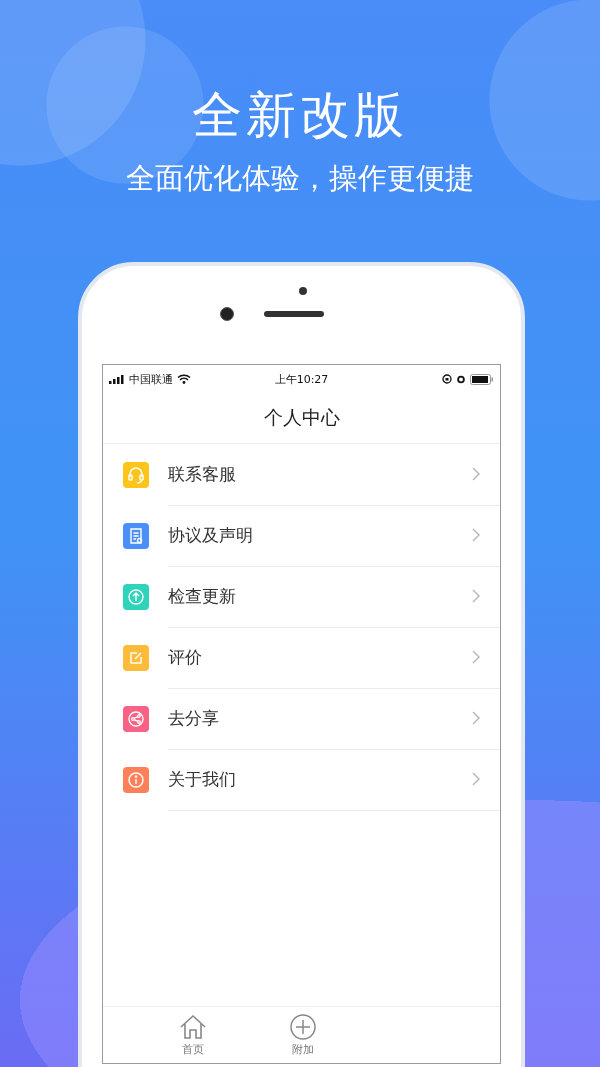 The height and width of the screenshot is (1067, 600). I want to click on tab-item: 附加, so click(303, 1035).